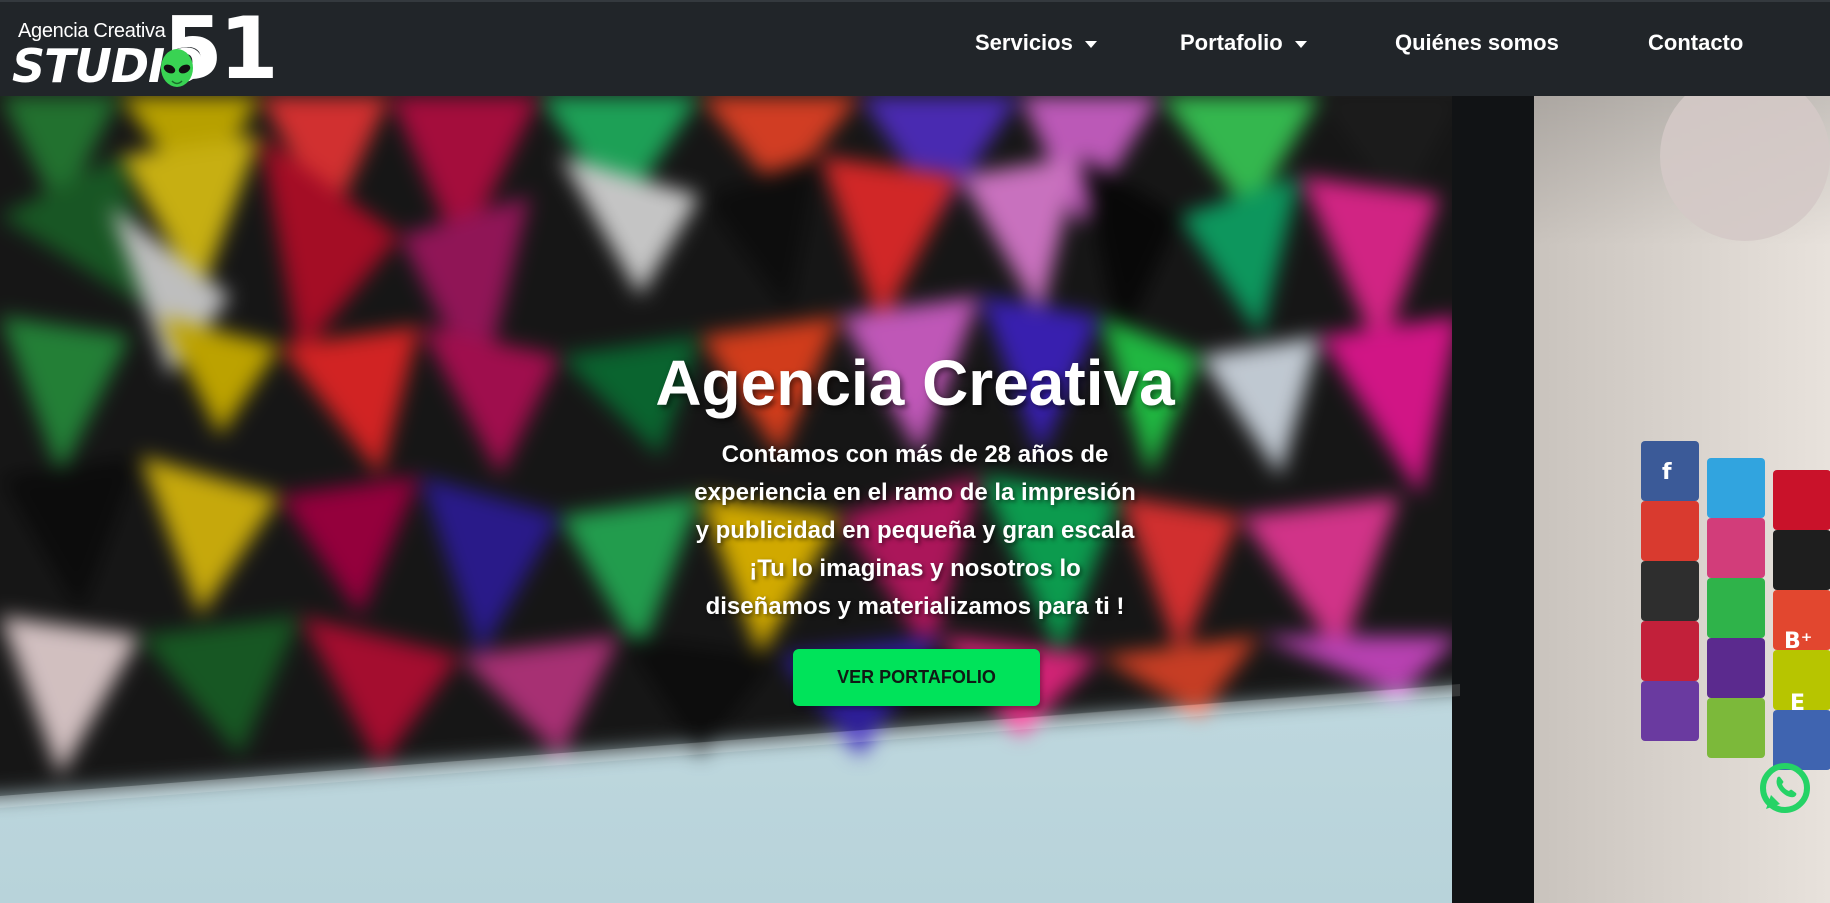  I want to click on nav-quienes-somos: Quiénes somos, so click(1477, 43).